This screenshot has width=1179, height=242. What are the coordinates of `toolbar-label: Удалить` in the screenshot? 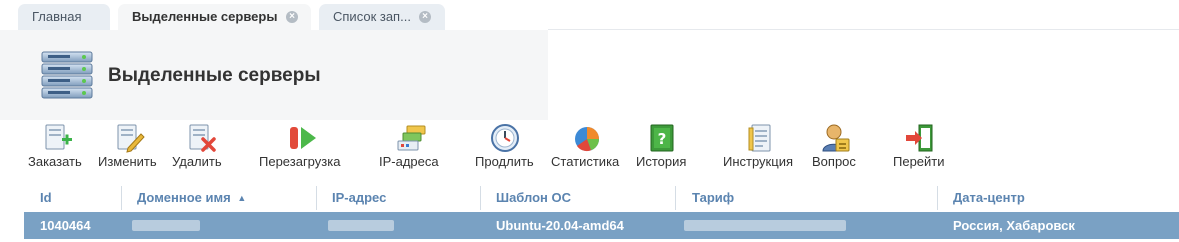 It's located at (197, 161).